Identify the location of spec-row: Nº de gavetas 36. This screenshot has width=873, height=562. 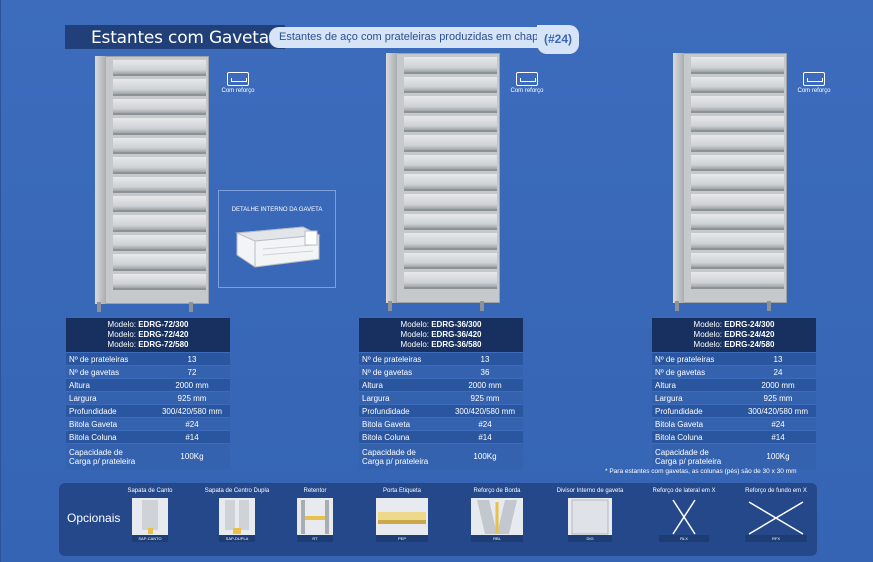
(441, 371).